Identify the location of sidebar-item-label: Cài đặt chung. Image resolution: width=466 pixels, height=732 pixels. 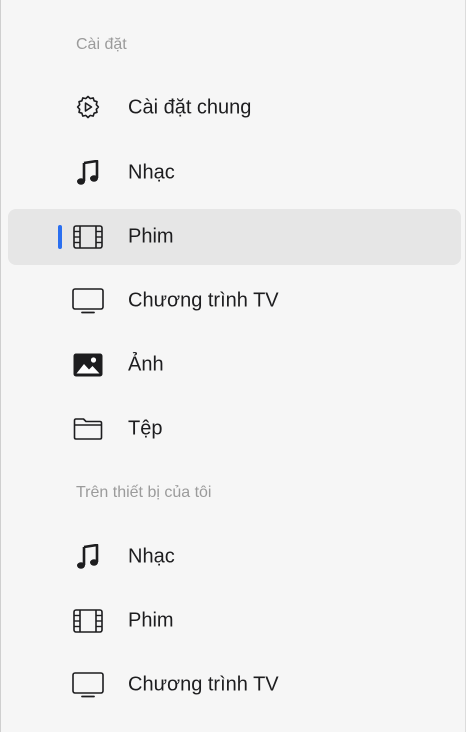
(190, 107).